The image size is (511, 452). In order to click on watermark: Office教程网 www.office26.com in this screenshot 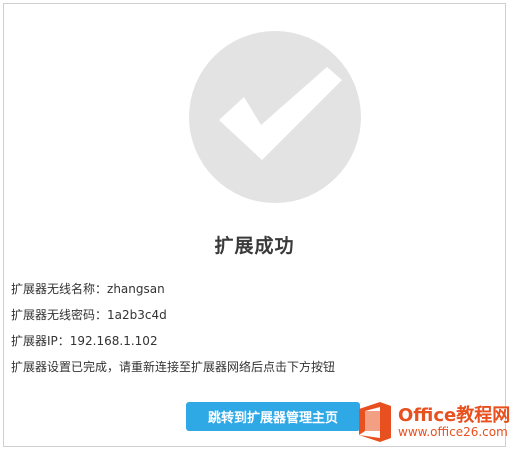, I will do `click(433, 423)`.